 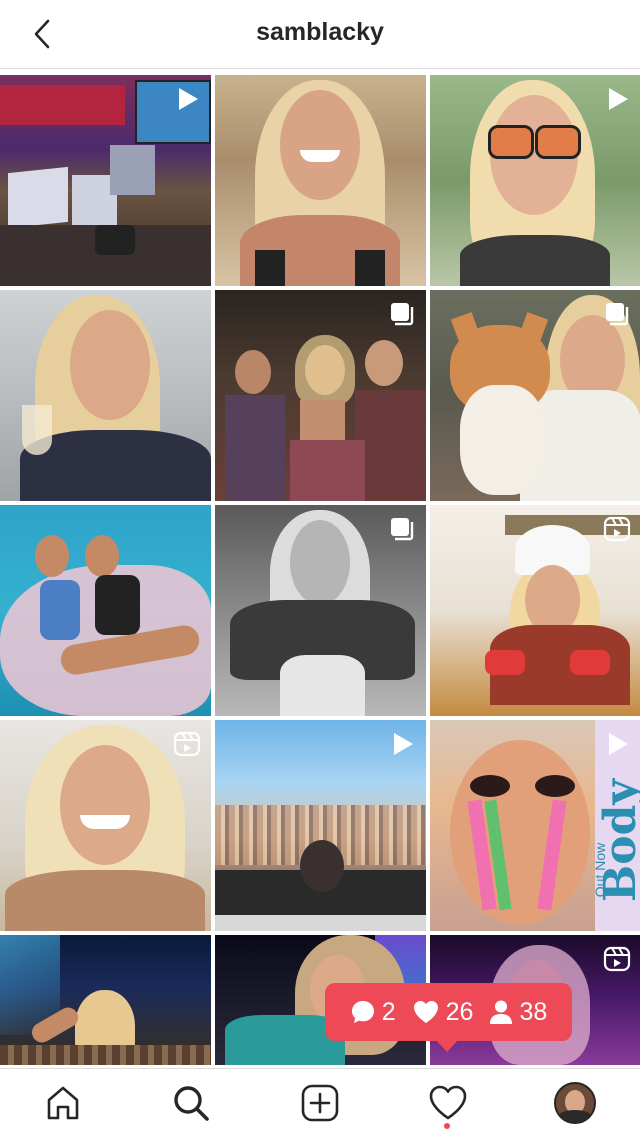 I want to click on tab-profile, so click(x=575, y=1103).